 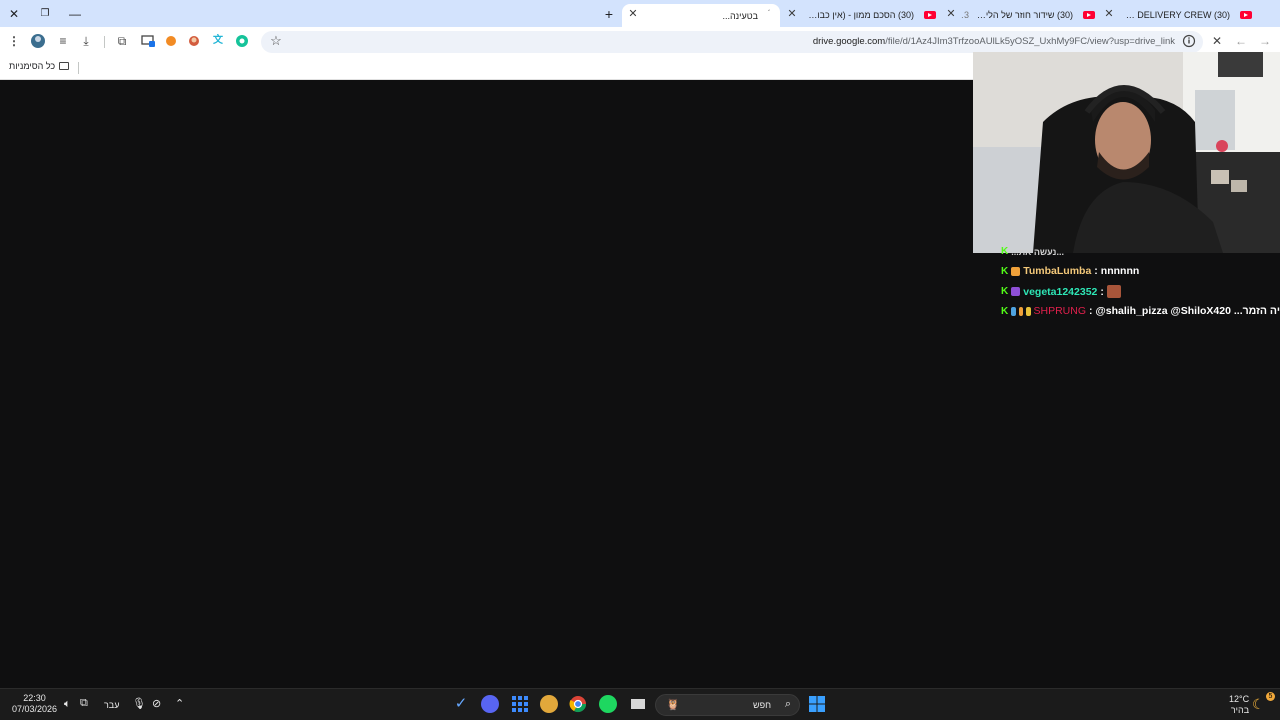 I want to click on extensions-puzzle-icon: ⧉, so click(x=122, y=41).